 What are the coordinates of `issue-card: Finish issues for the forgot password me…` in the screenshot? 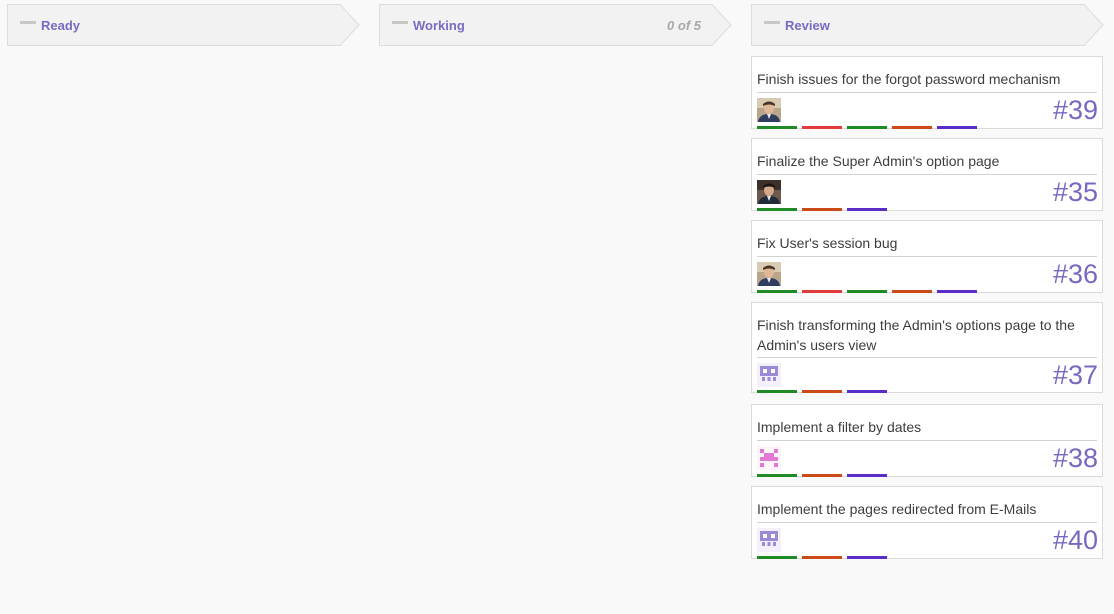 It's located at (927, 92).